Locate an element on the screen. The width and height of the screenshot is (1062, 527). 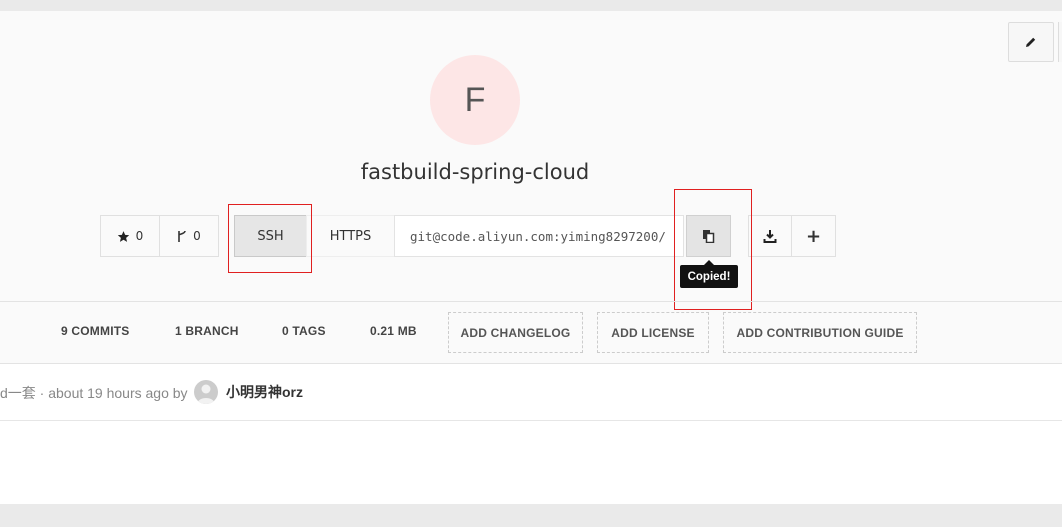
add-changelog-button: ADD CHANGELOG is located at coordinates (515, 332).